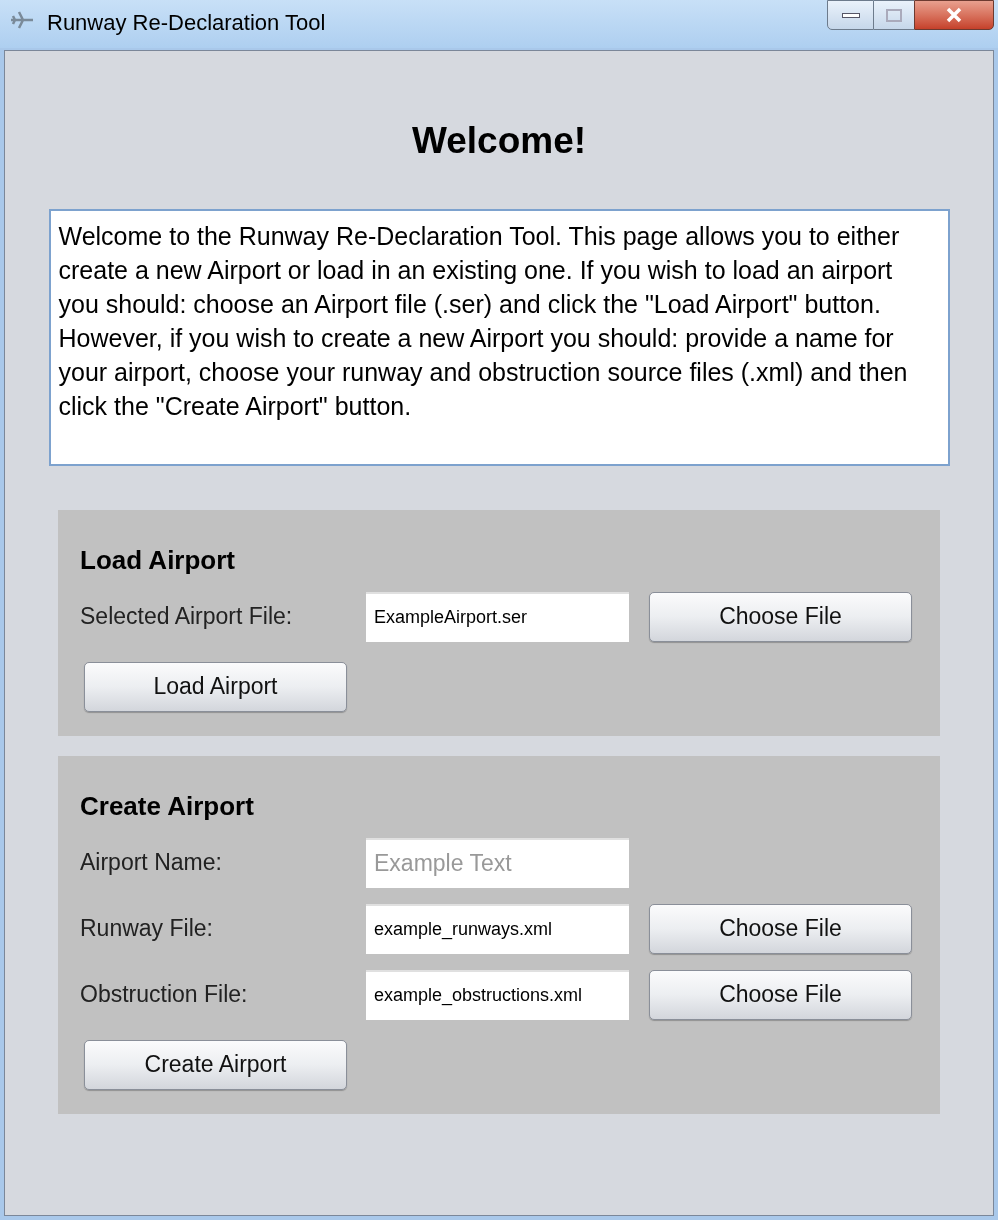  I want to click on section-title: Load Airport, so click(158, 559).